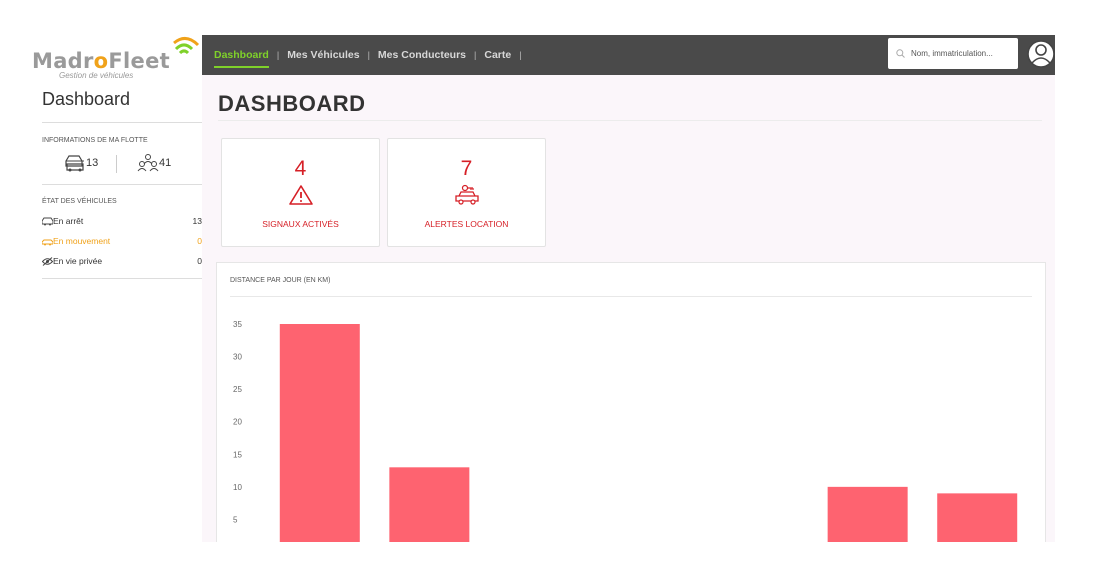  I want to click on state-label: En arrêt, so click(68, 221).